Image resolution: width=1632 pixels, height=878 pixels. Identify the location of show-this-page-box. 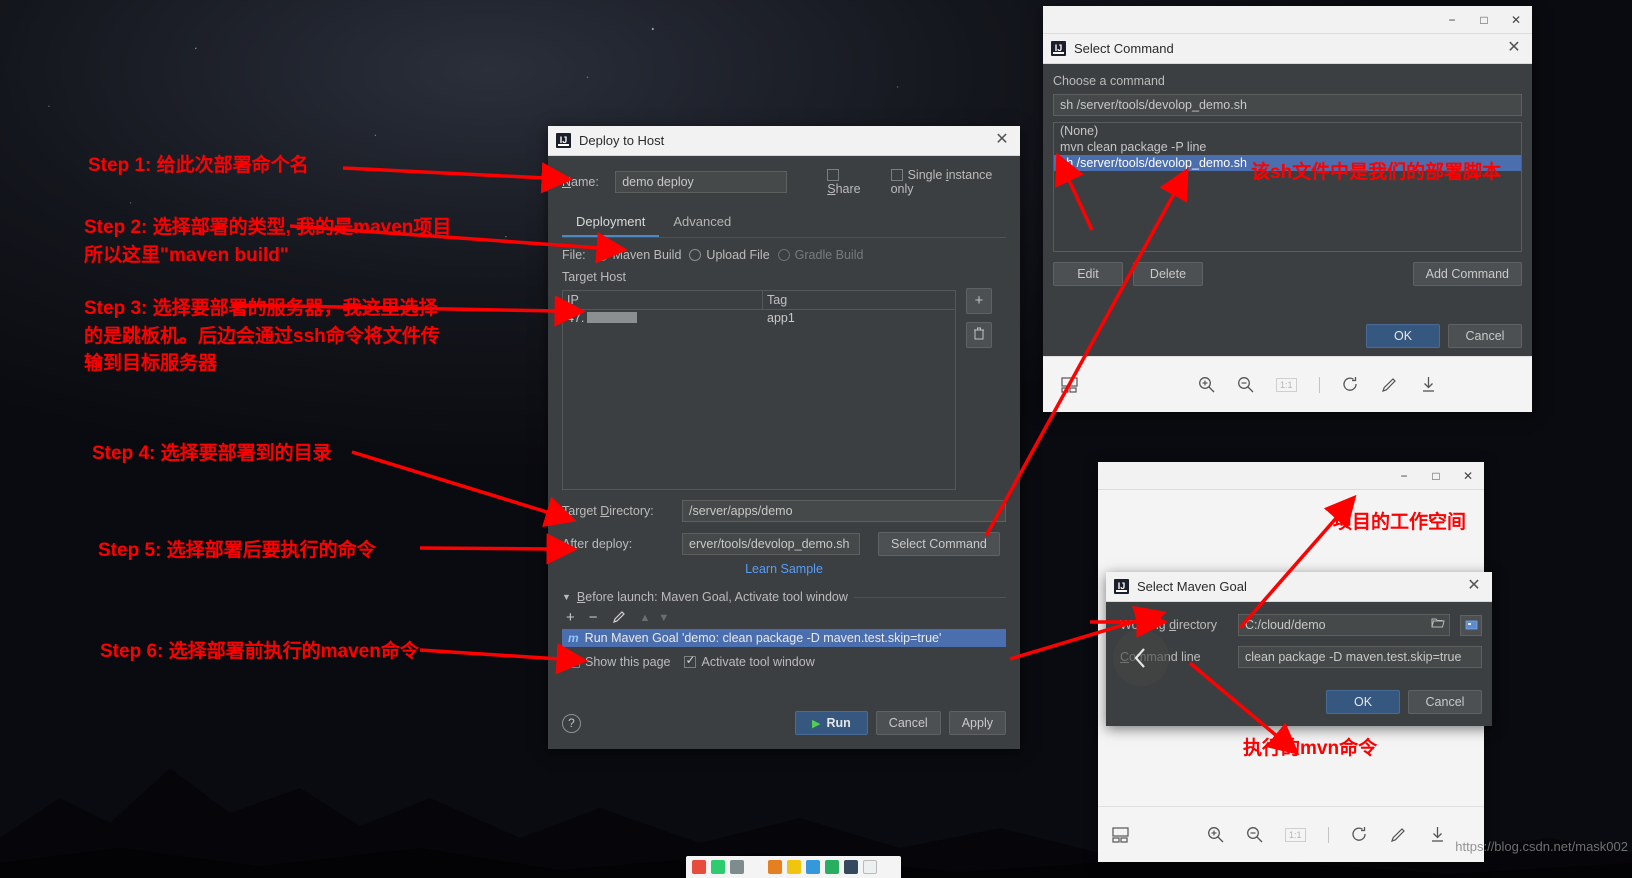
(574, 662).